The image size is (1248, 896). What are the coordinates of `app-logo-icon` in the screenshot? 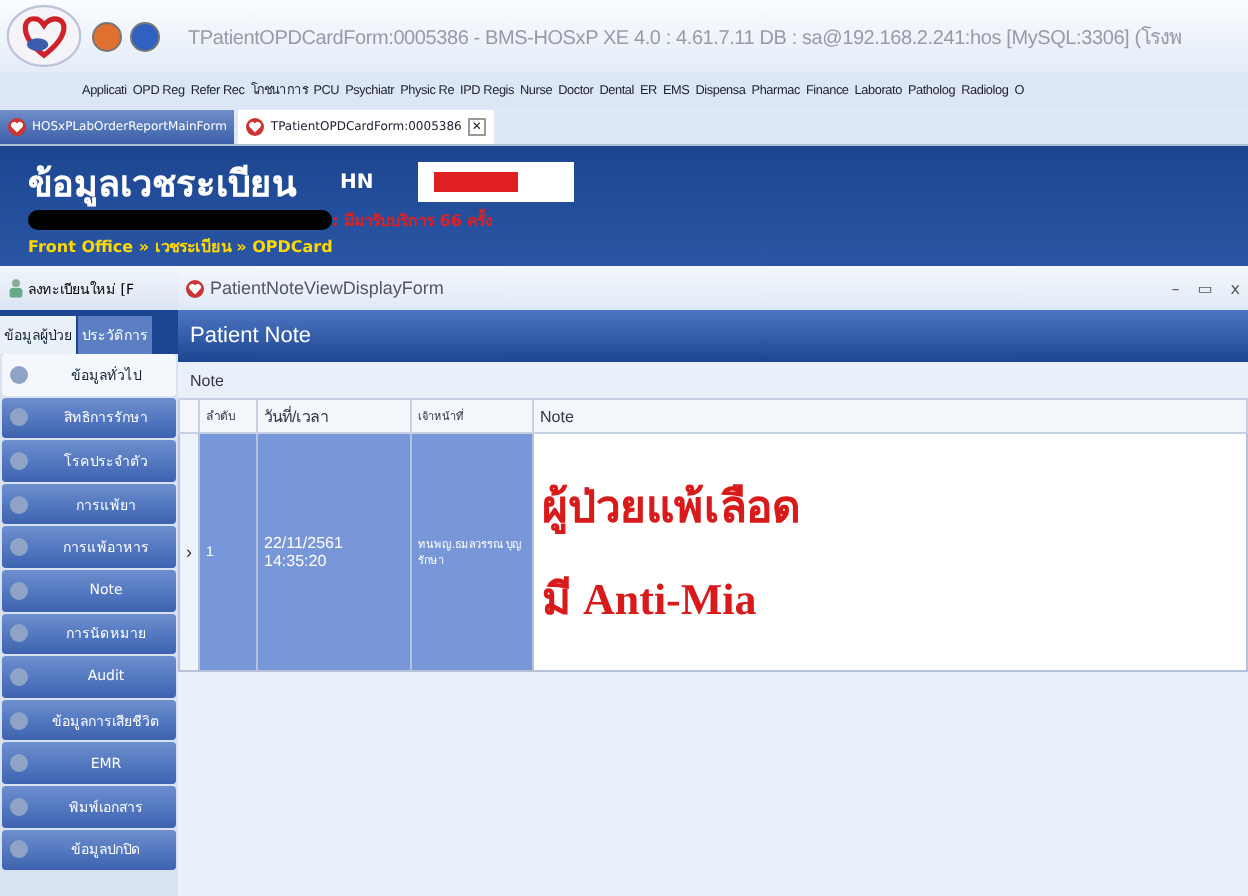 It's located at (44, 36).